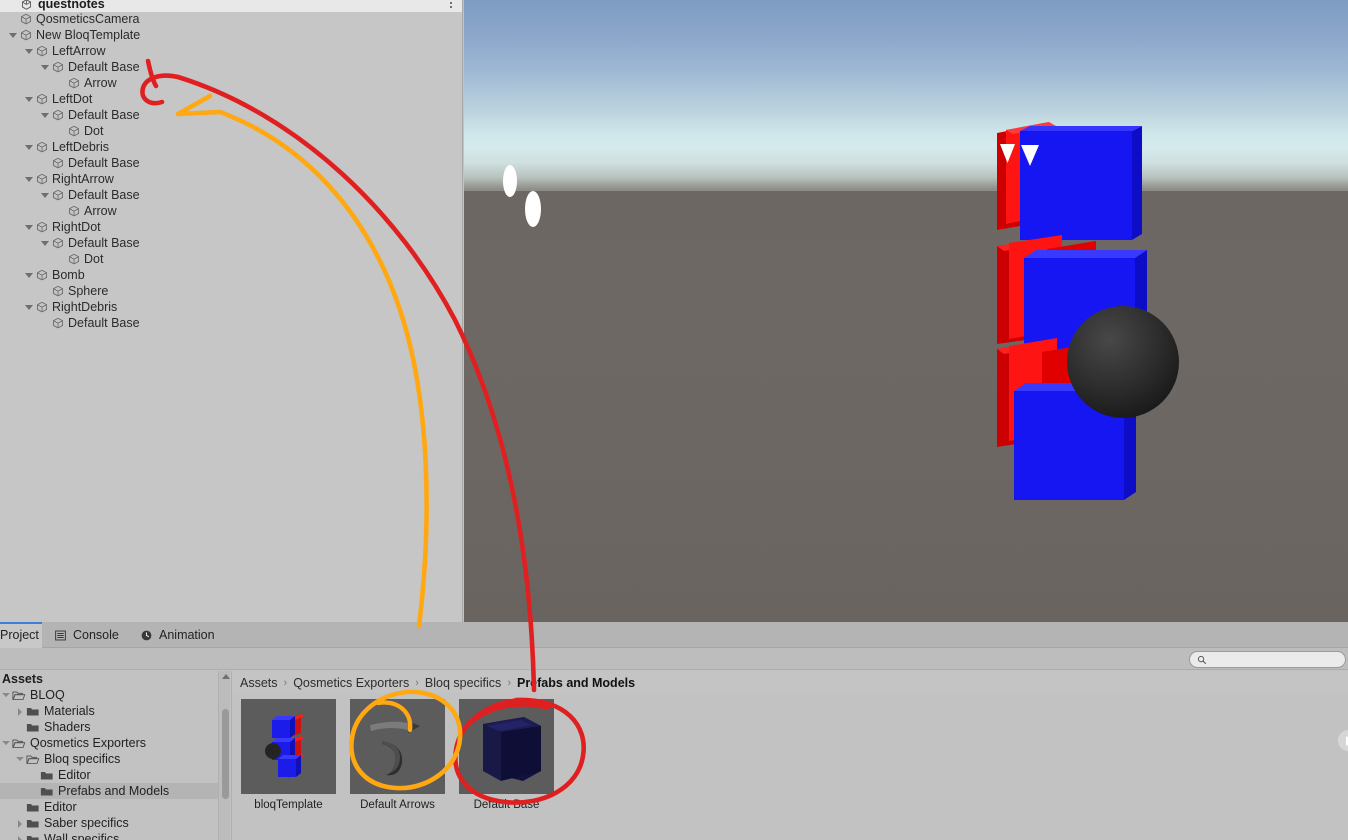 This screenshot has width=1348, height=840. I want to click on project-tree-row: BLOQ, so click(109, 695).